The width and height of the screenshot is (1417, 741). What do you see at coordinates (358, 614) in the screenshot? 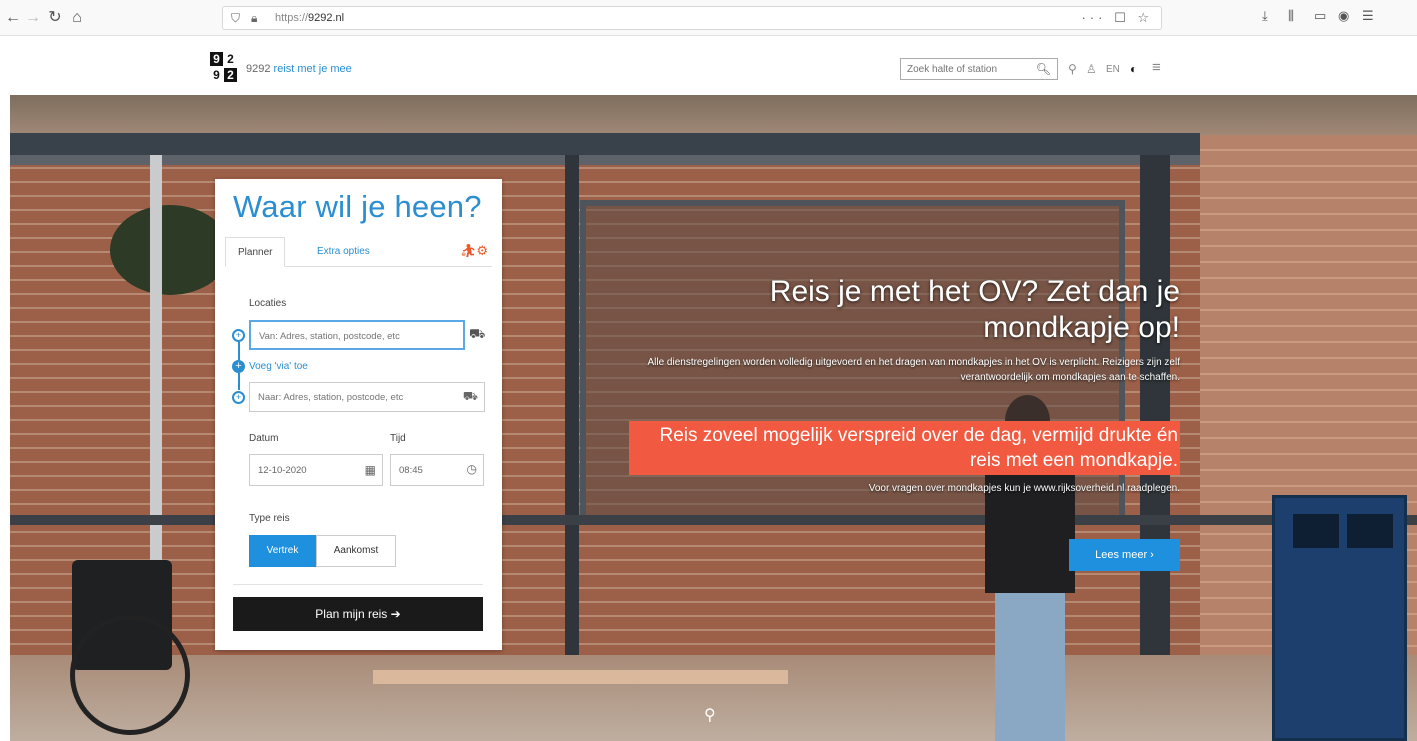
I see `plan-trip-button: Plan mijn reis ➔` at bounding box center [358, 614].